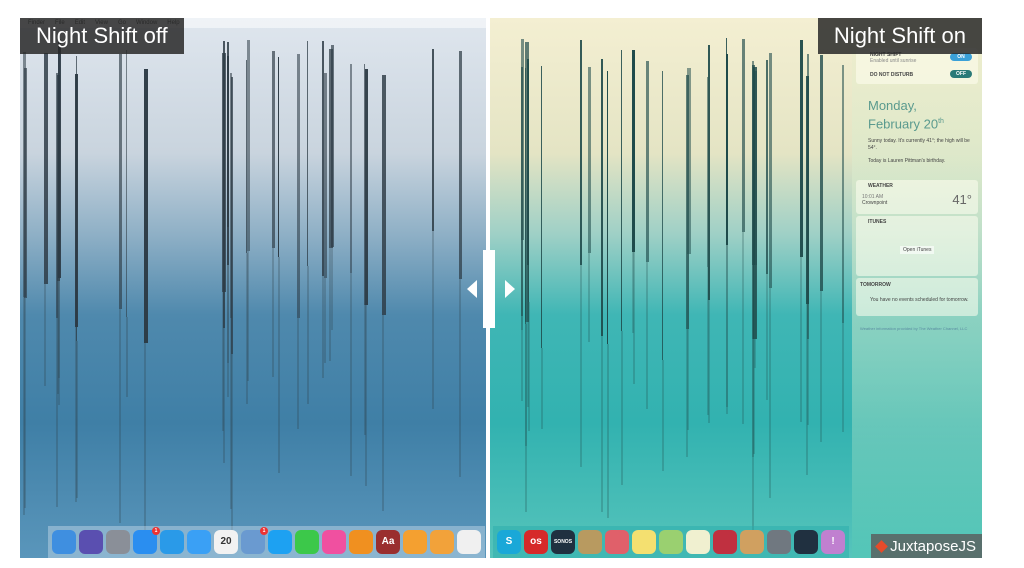 The height and width of the screenshot is (568, 1024). Describe the element at coordinates (91, 542) in the screenshot. I see `dock-siri-icon` at that location.